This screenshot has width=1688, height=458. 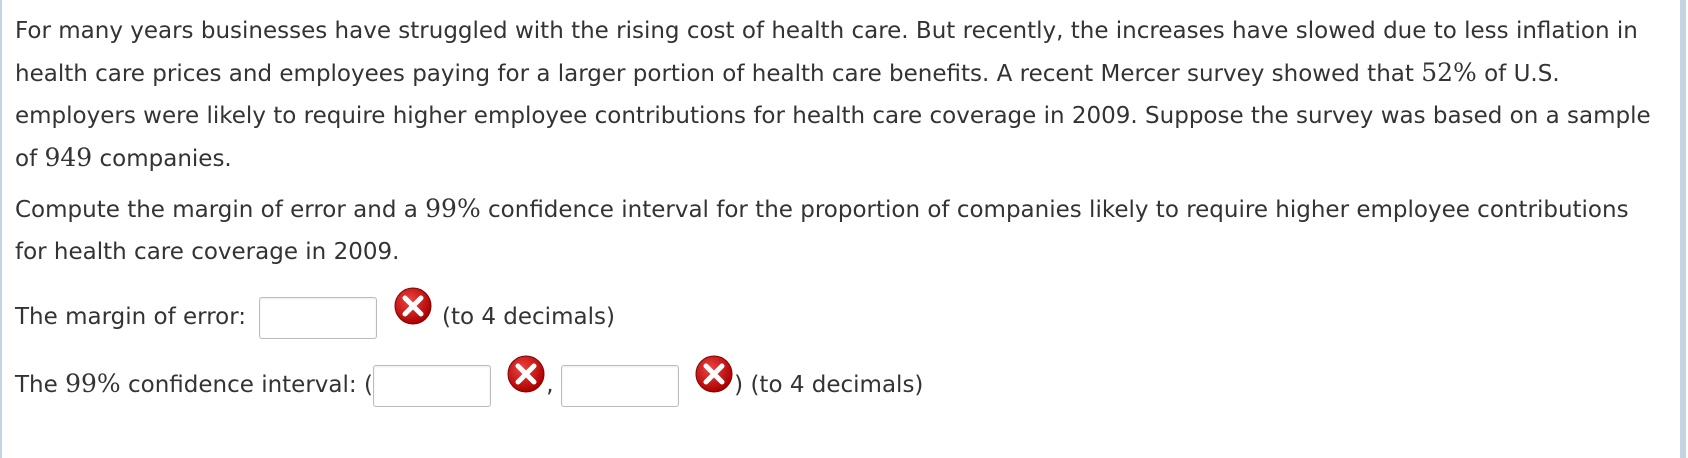 What do you see at coordinates (318, 317) in the screenshot?
I see `margin-of-error-input` at bounding box center [318, 317].